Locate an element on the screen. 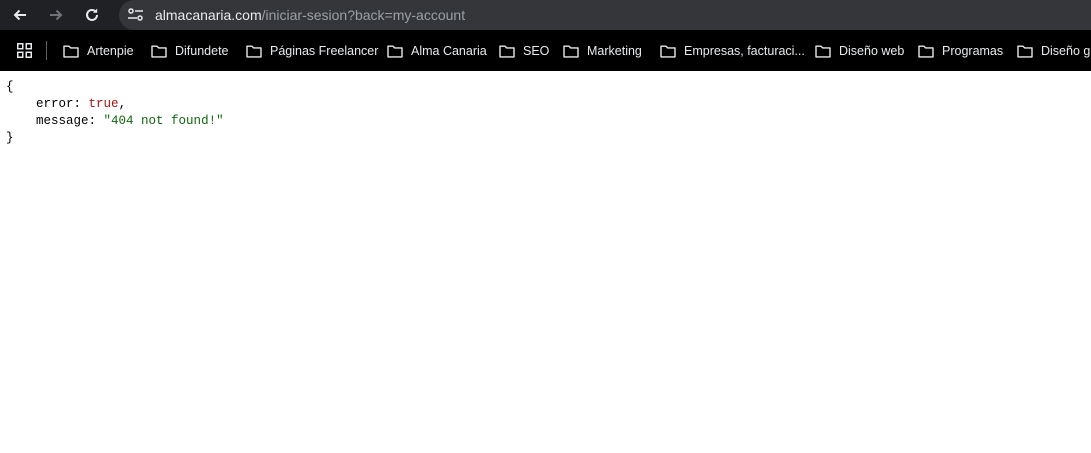 This screenshot has height=453, width=1091. bookmark-label: Diseño g is located at coordinates (1066, 51).